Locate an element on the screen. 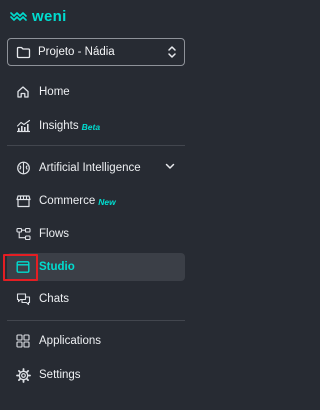 The image size is (320, 410). sidebar-item-commerce: Commerce New is located at coordinates (96, 201).